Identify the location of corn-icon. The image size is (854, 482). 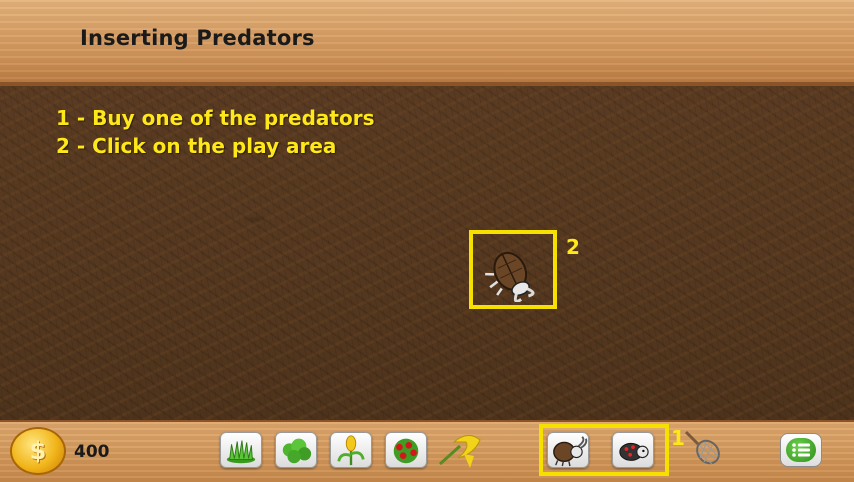
(351, 450).